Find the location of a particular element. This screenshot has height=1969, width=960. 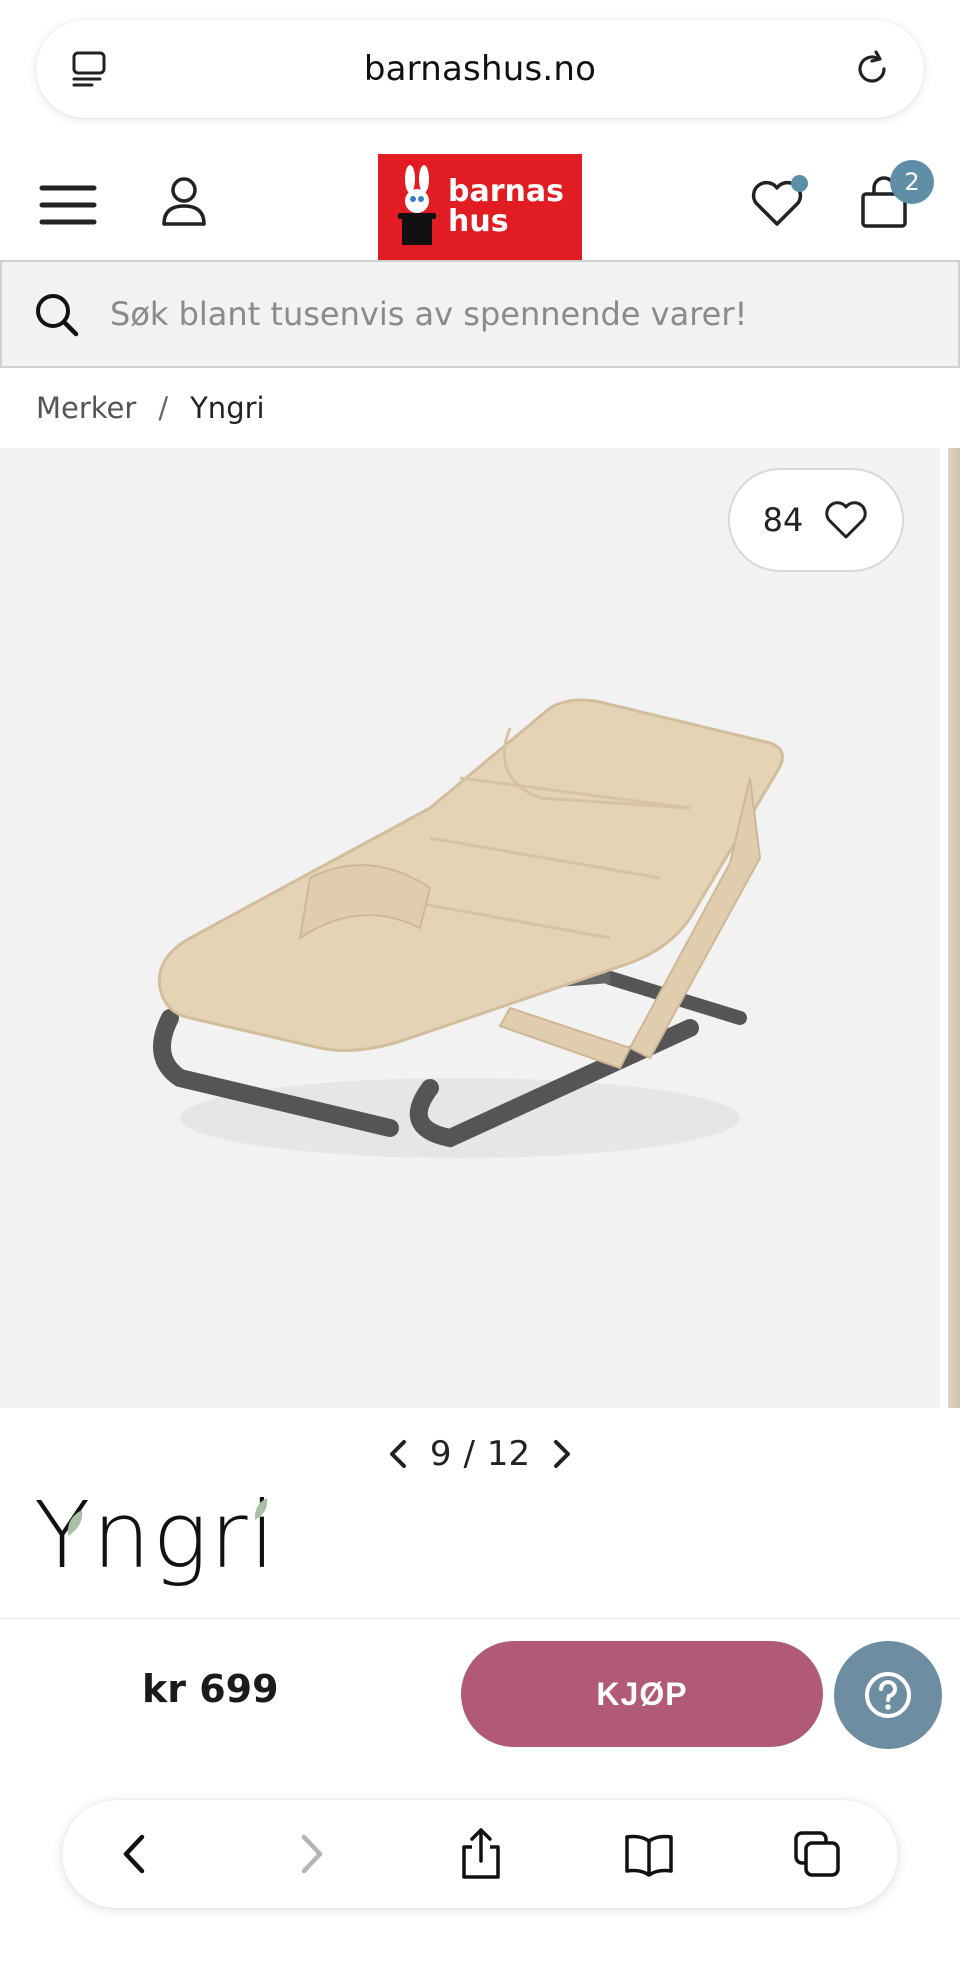

logo-wordmark: barnas hus is located at coordinates (506, 207).